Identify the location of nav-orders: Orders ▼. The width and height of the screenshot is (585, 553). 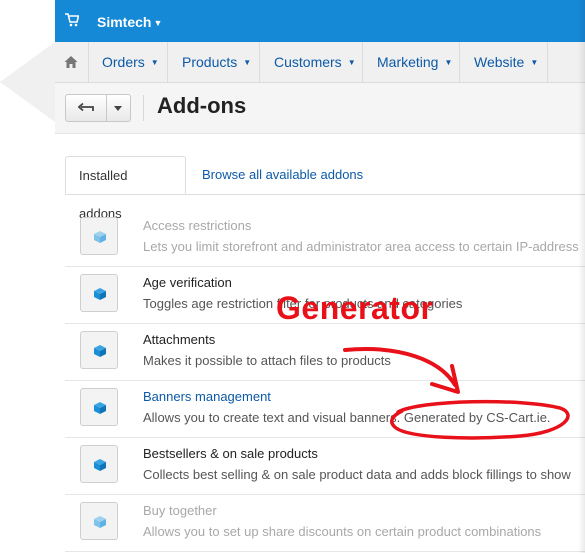
(128, 62).